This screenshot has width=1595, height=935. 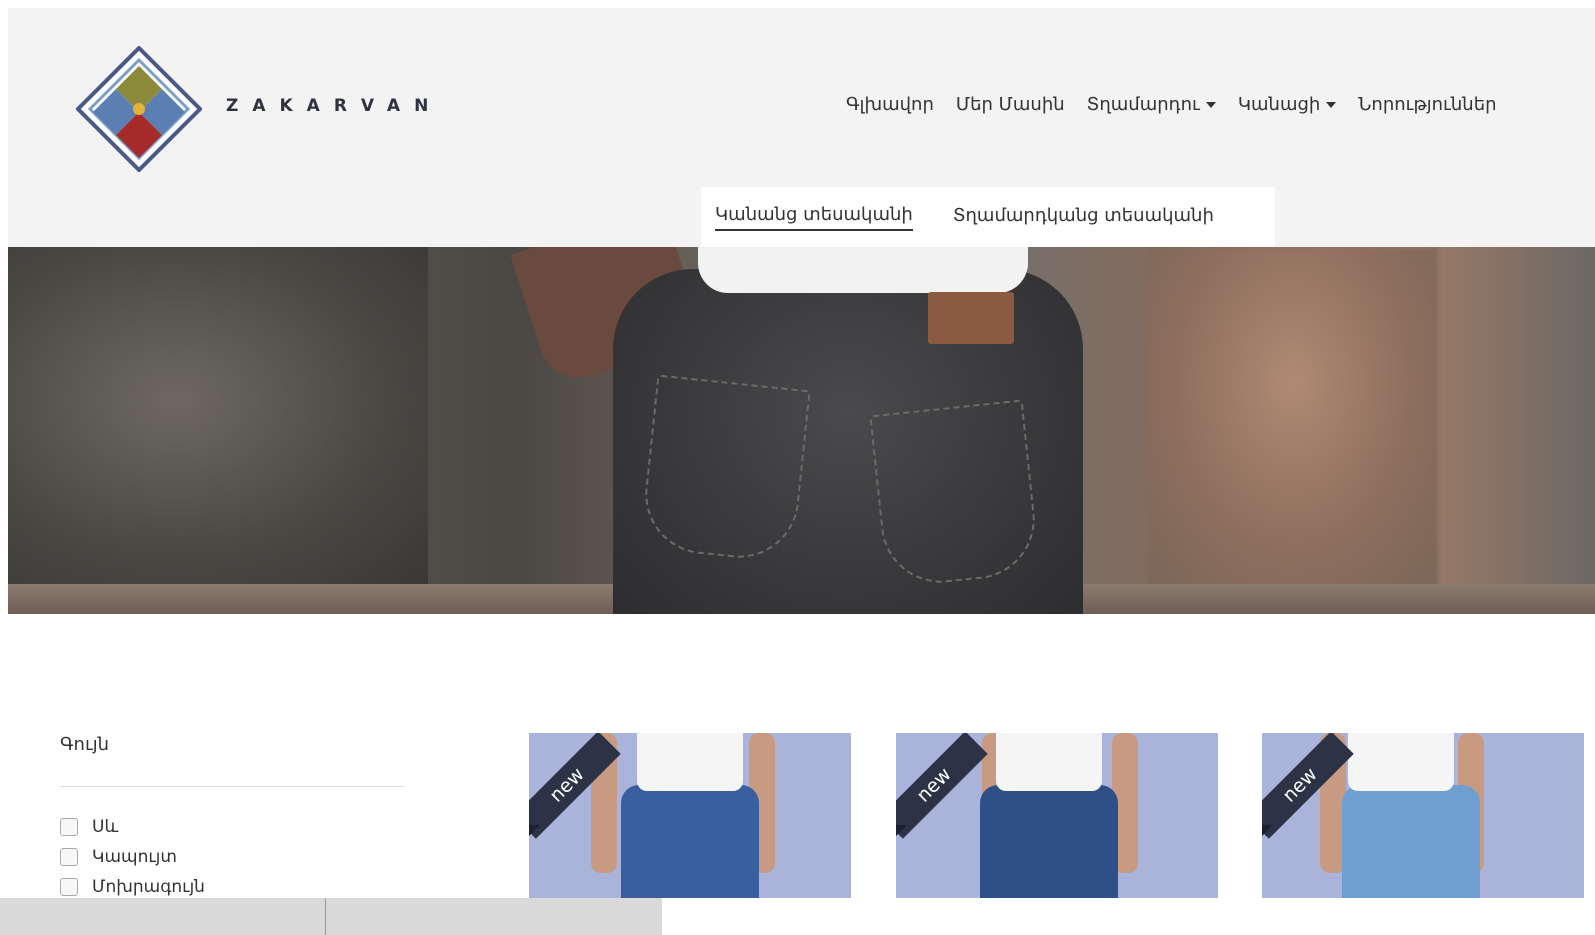 I want to click on filter-option-label: Կապույտ, so click(x=134, y=857).